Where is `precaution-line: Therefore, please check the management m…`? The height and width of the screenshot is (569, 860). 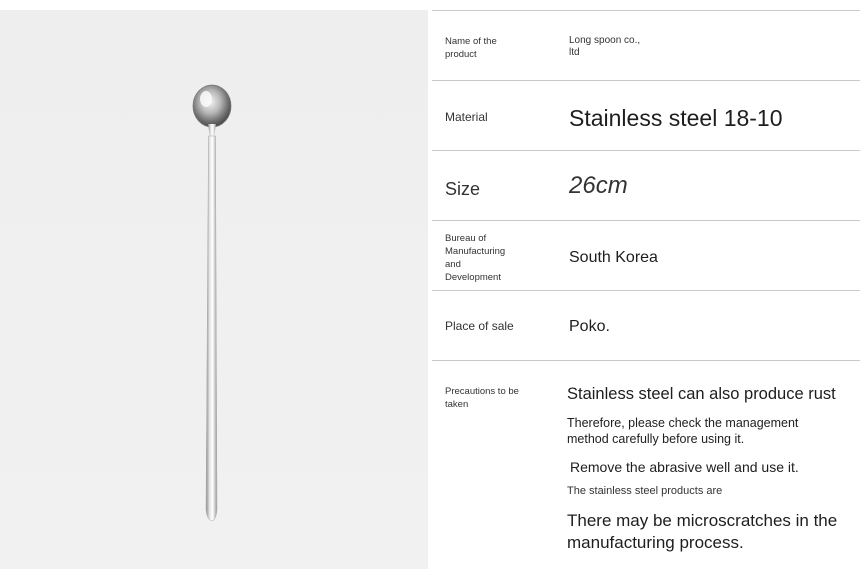
precaution-line: Therefore, please check the management m… is located at coordinates (683, 431).